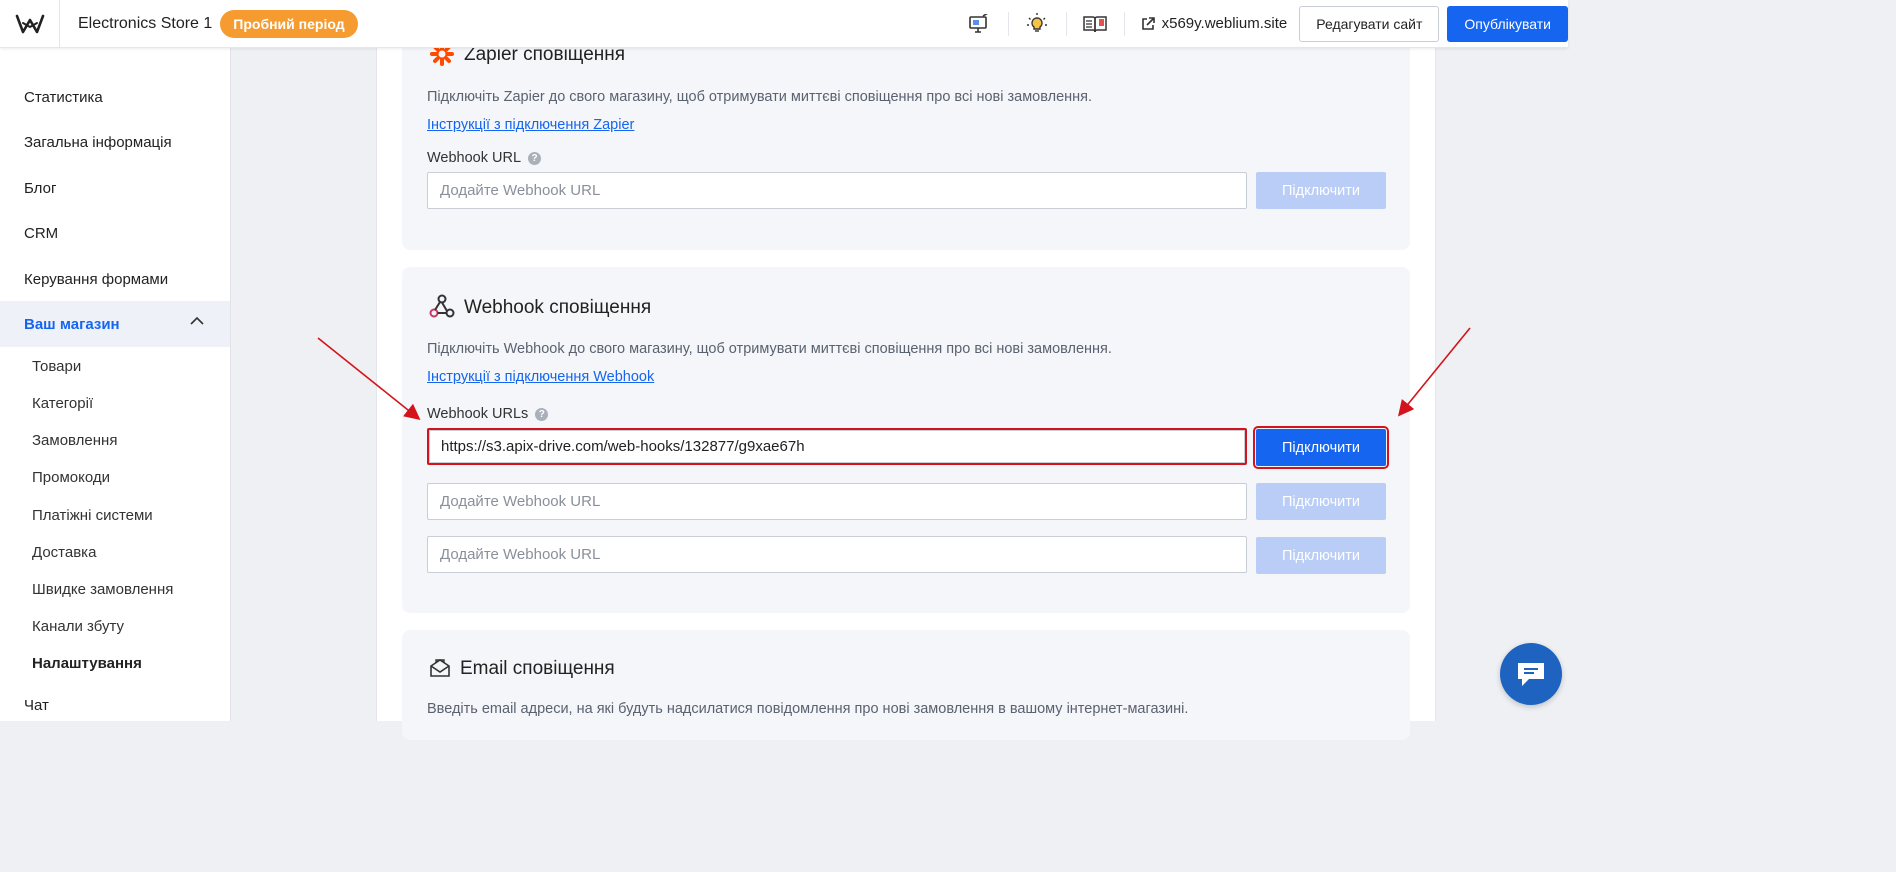 The image size is (1896, 872). I want to click on envelope-icon, so click(440, 668).